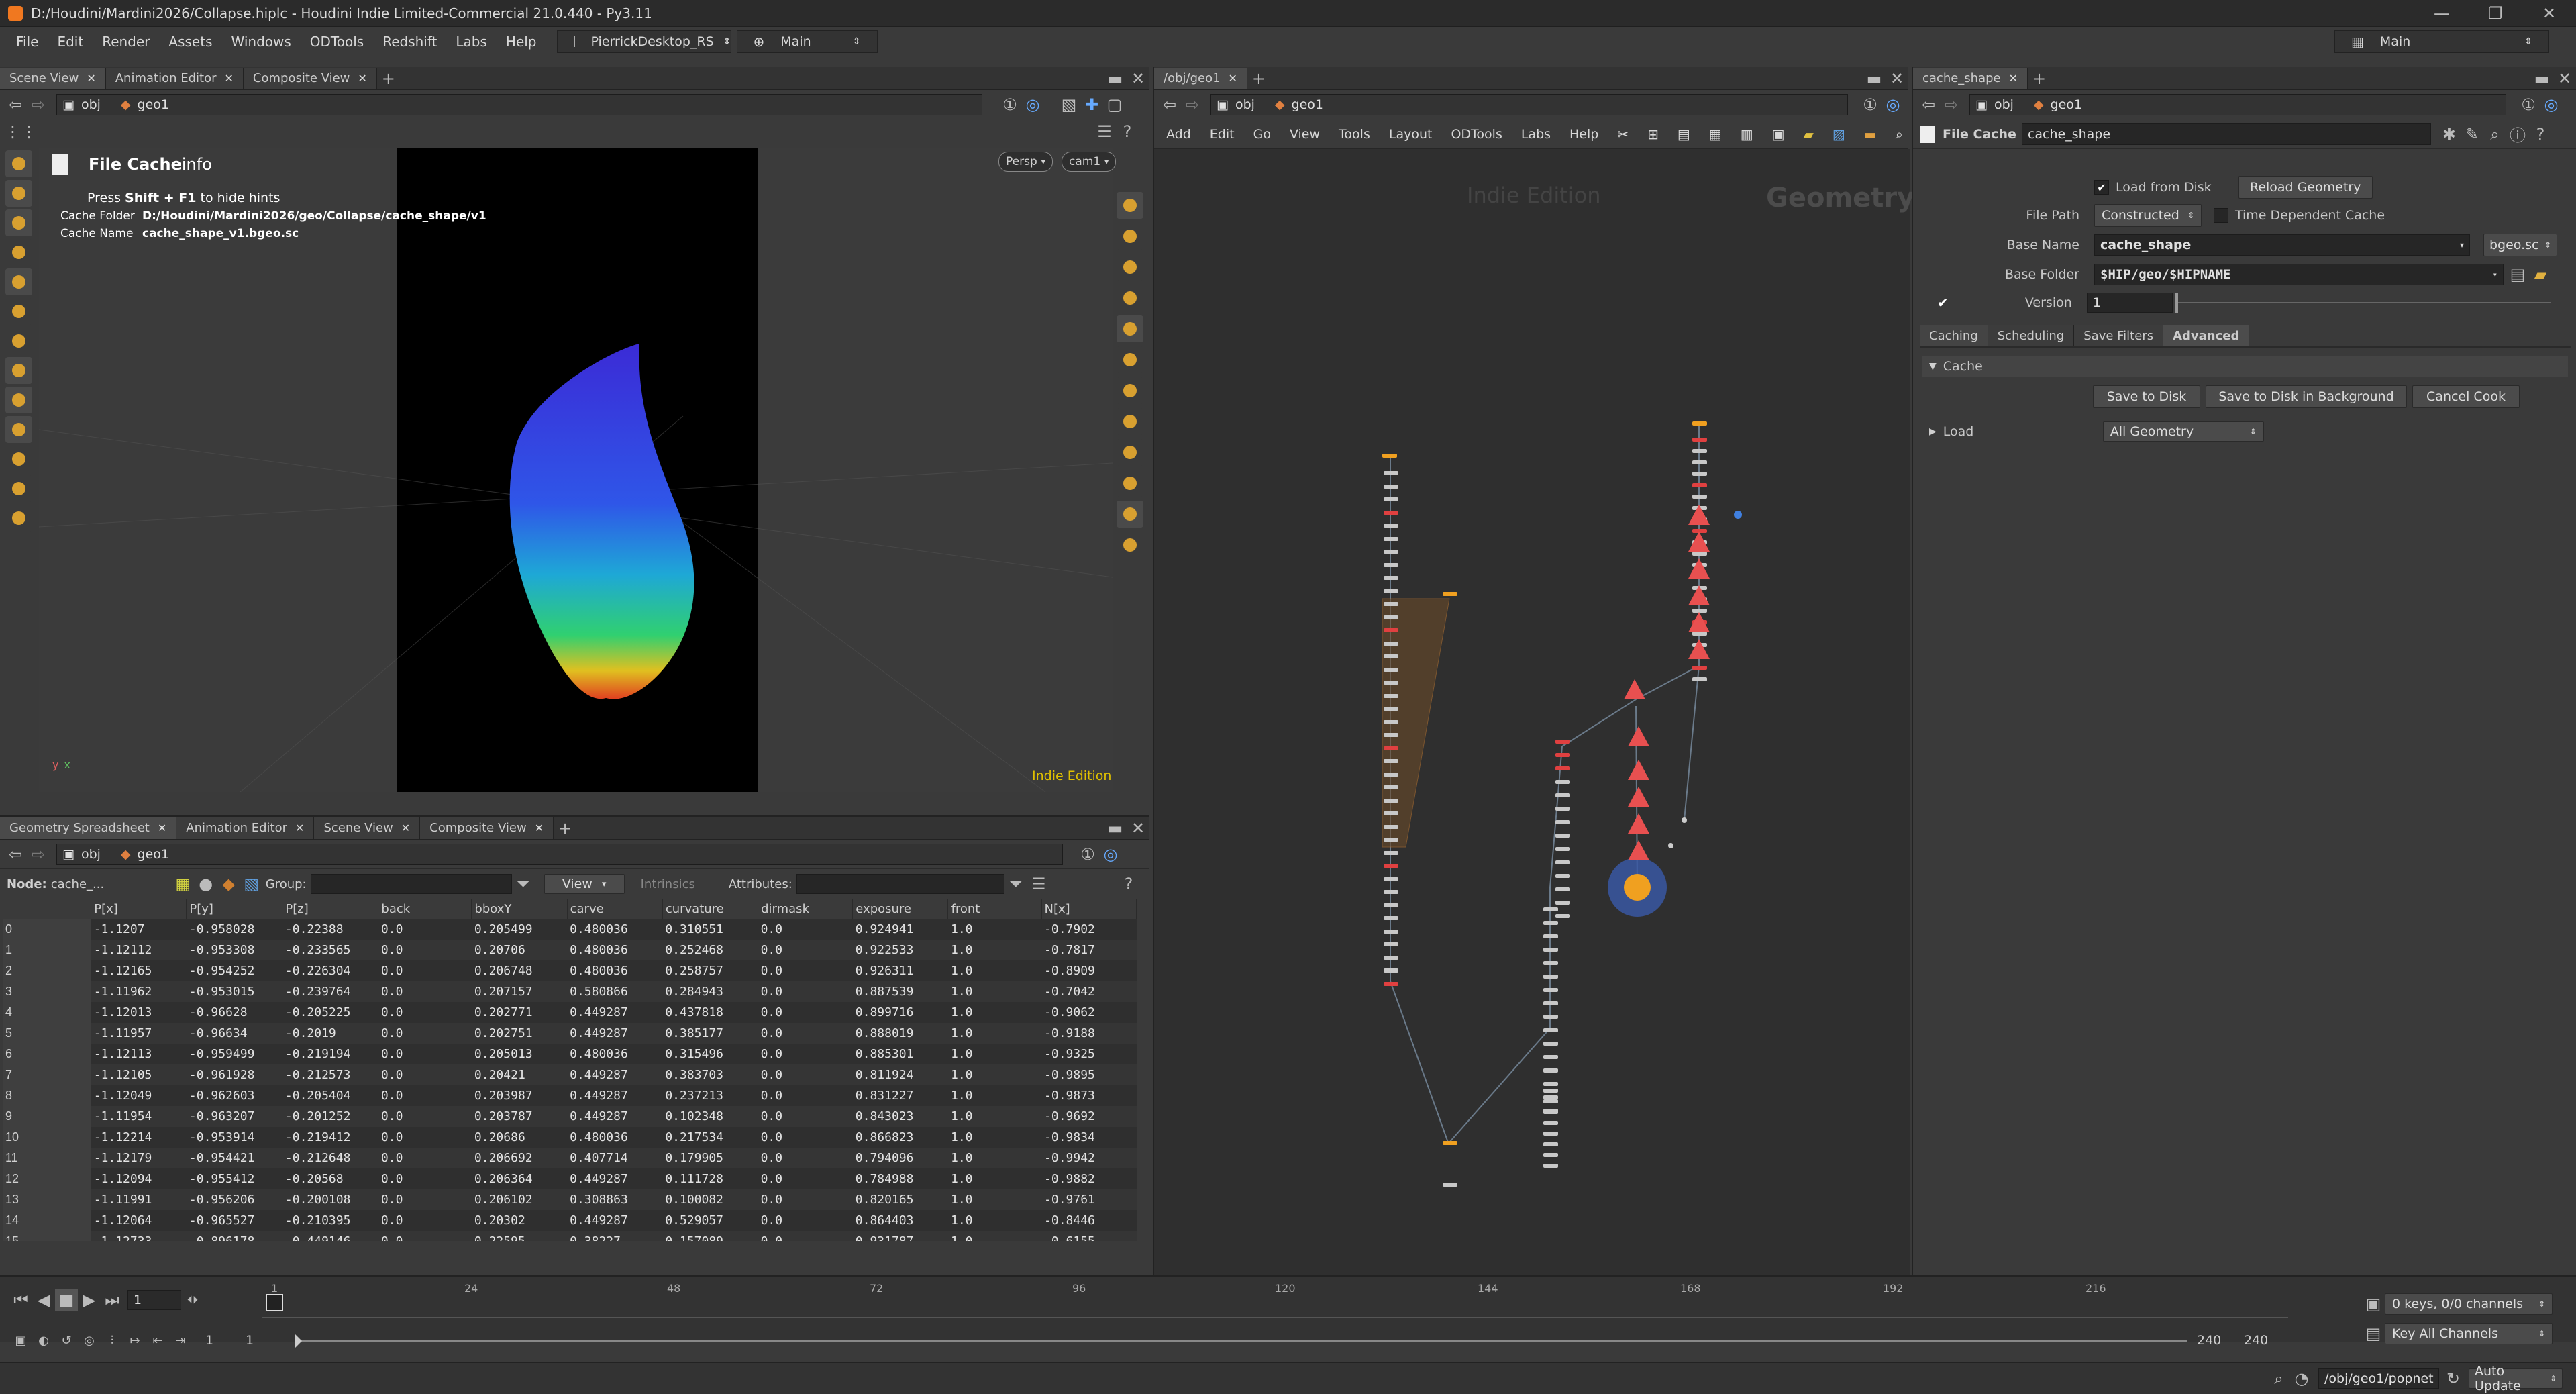  I want to click on light-icon, so click(1130, 298).